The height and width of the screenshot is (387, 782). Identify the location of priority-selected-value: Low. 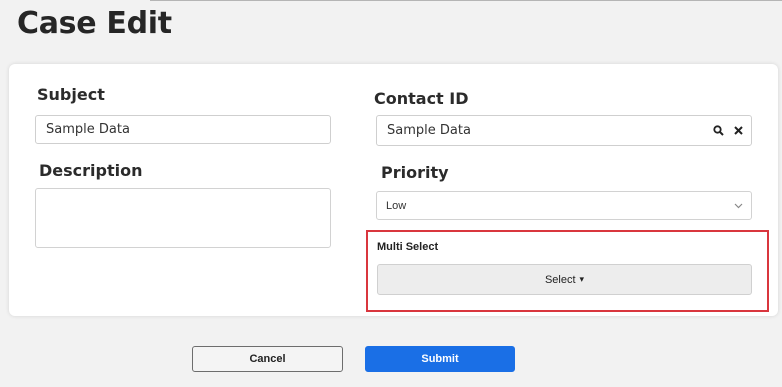
(396, 206).